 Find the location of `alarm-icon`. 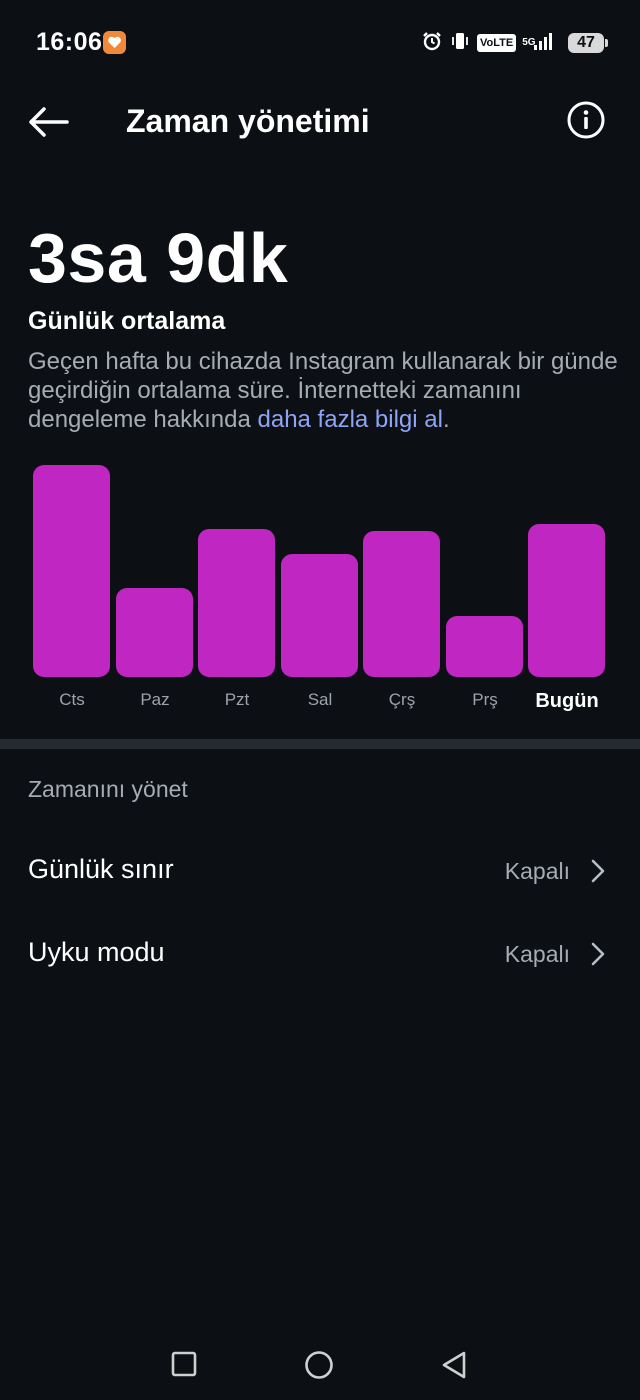

alarm-icon is located at coordinates (432, 43).